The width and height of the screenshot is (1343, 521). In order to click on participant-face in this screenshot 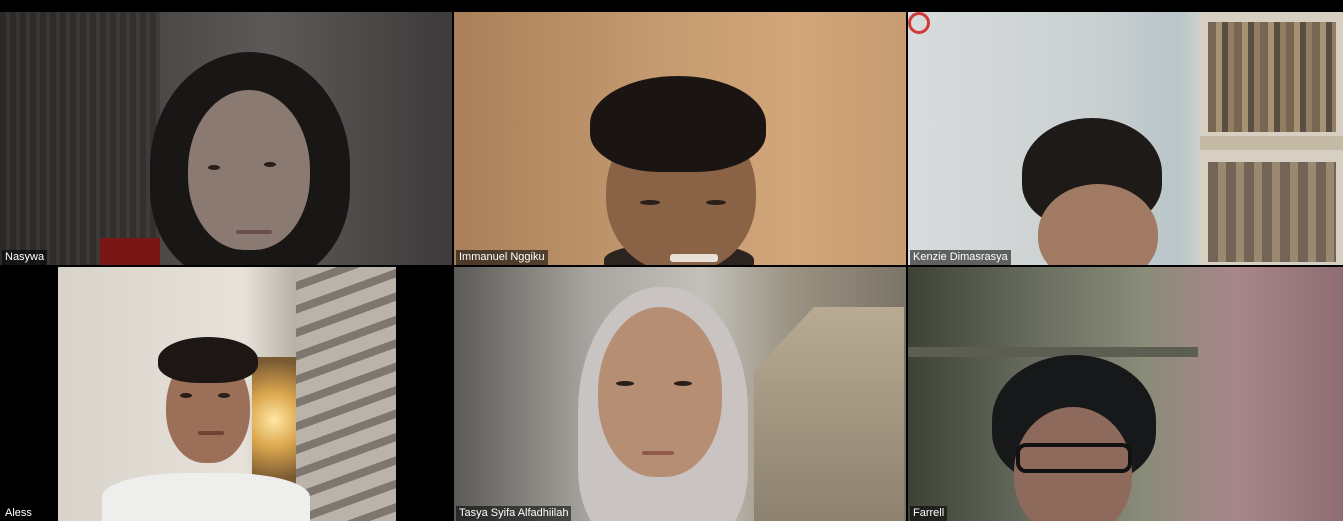, I will do `click(249, 170)`.